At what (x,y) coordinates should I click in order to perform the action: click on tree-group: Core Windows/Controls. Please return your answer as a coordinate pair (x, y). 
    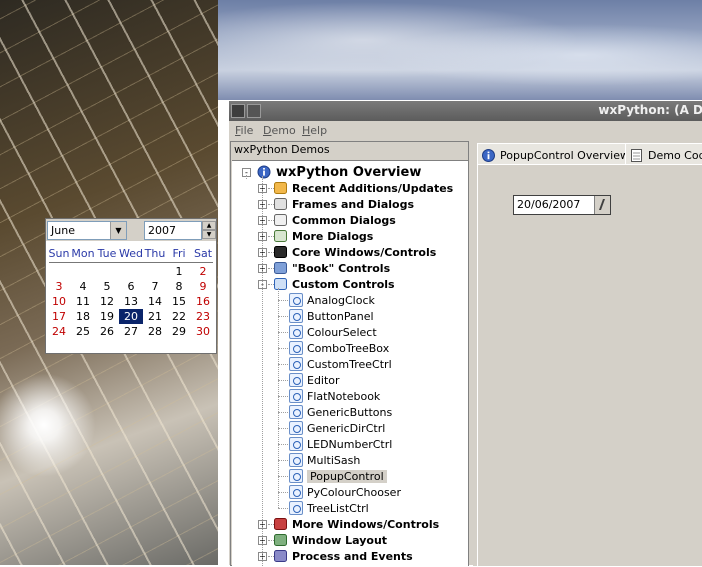
    Looking at the image, I should click on (354, 252).